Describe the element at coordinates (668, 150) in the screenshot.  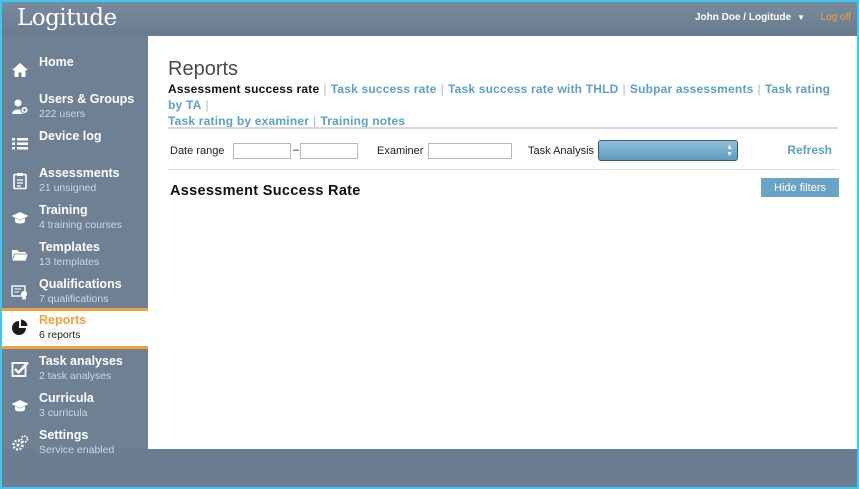
I see `task-analysis-select: ▲ ▼` at that location.